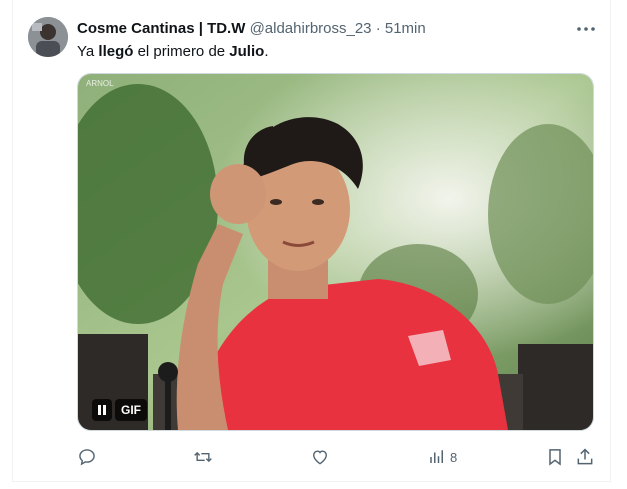 This screenshot has width=627, height=489. I want to click on tweet-text: Ya llegó el primero de Julio., so click(172, 52).